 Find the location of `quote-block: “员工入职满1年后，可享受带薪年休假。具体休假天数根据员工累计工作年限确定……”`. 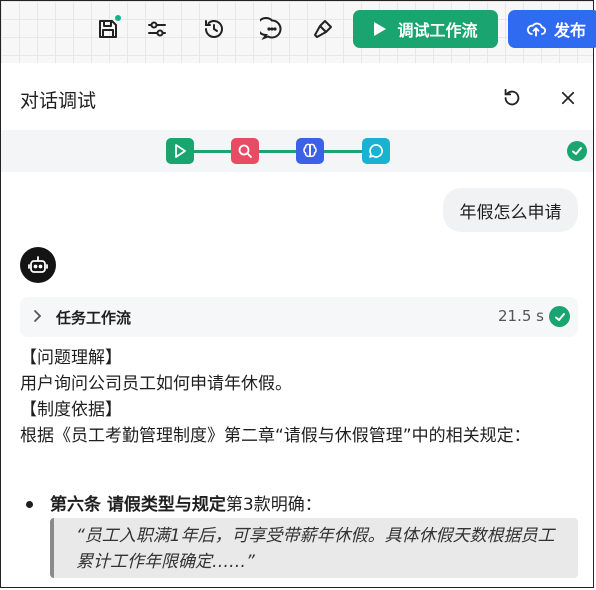

quote-block: “员工入职满1年后，可享受带薪年休假。具体休假天数根据员工累计工作年限确定……” is located at coordinates (314, 548).